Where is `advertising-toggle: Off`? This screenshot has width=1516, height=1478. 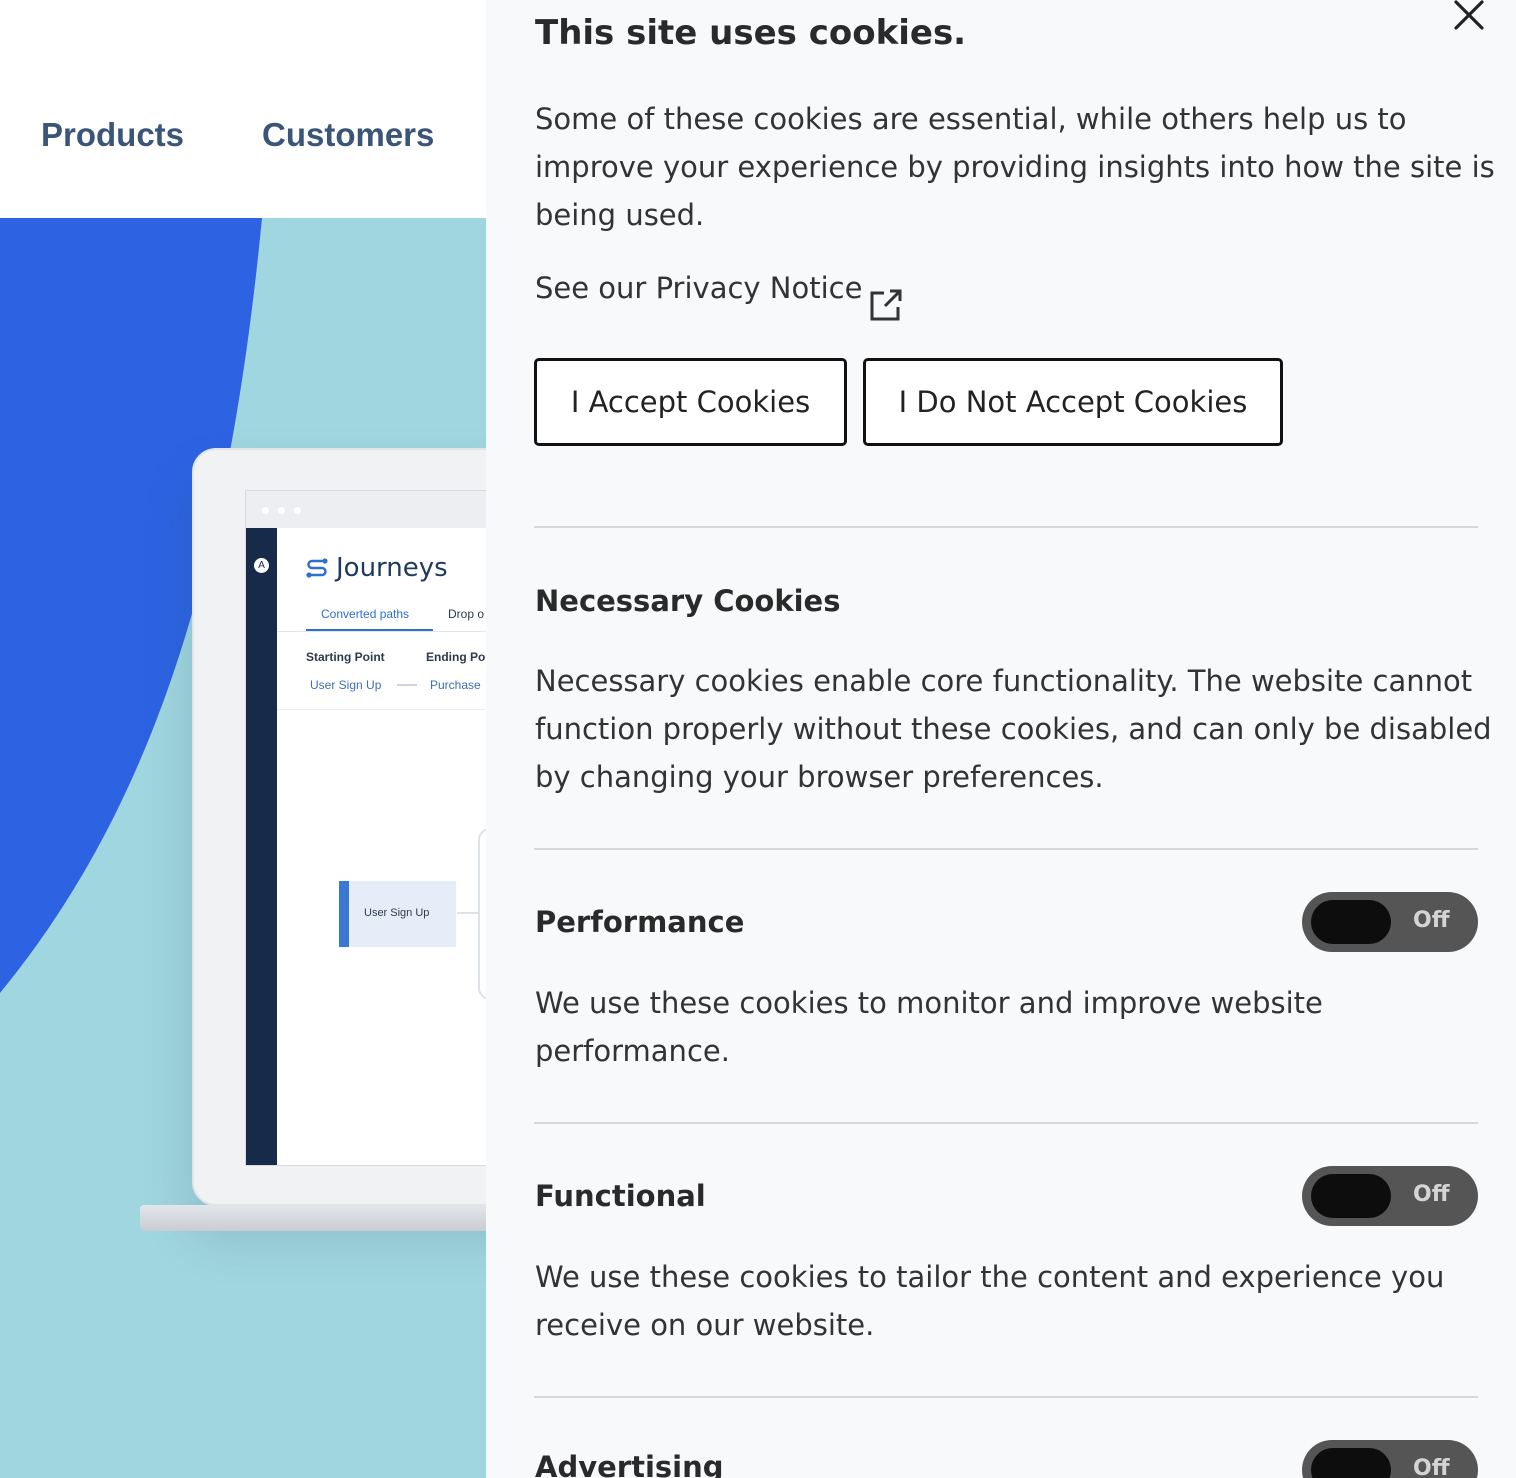 advertising-toggle: Off is located at coordinates (1390, 1459).